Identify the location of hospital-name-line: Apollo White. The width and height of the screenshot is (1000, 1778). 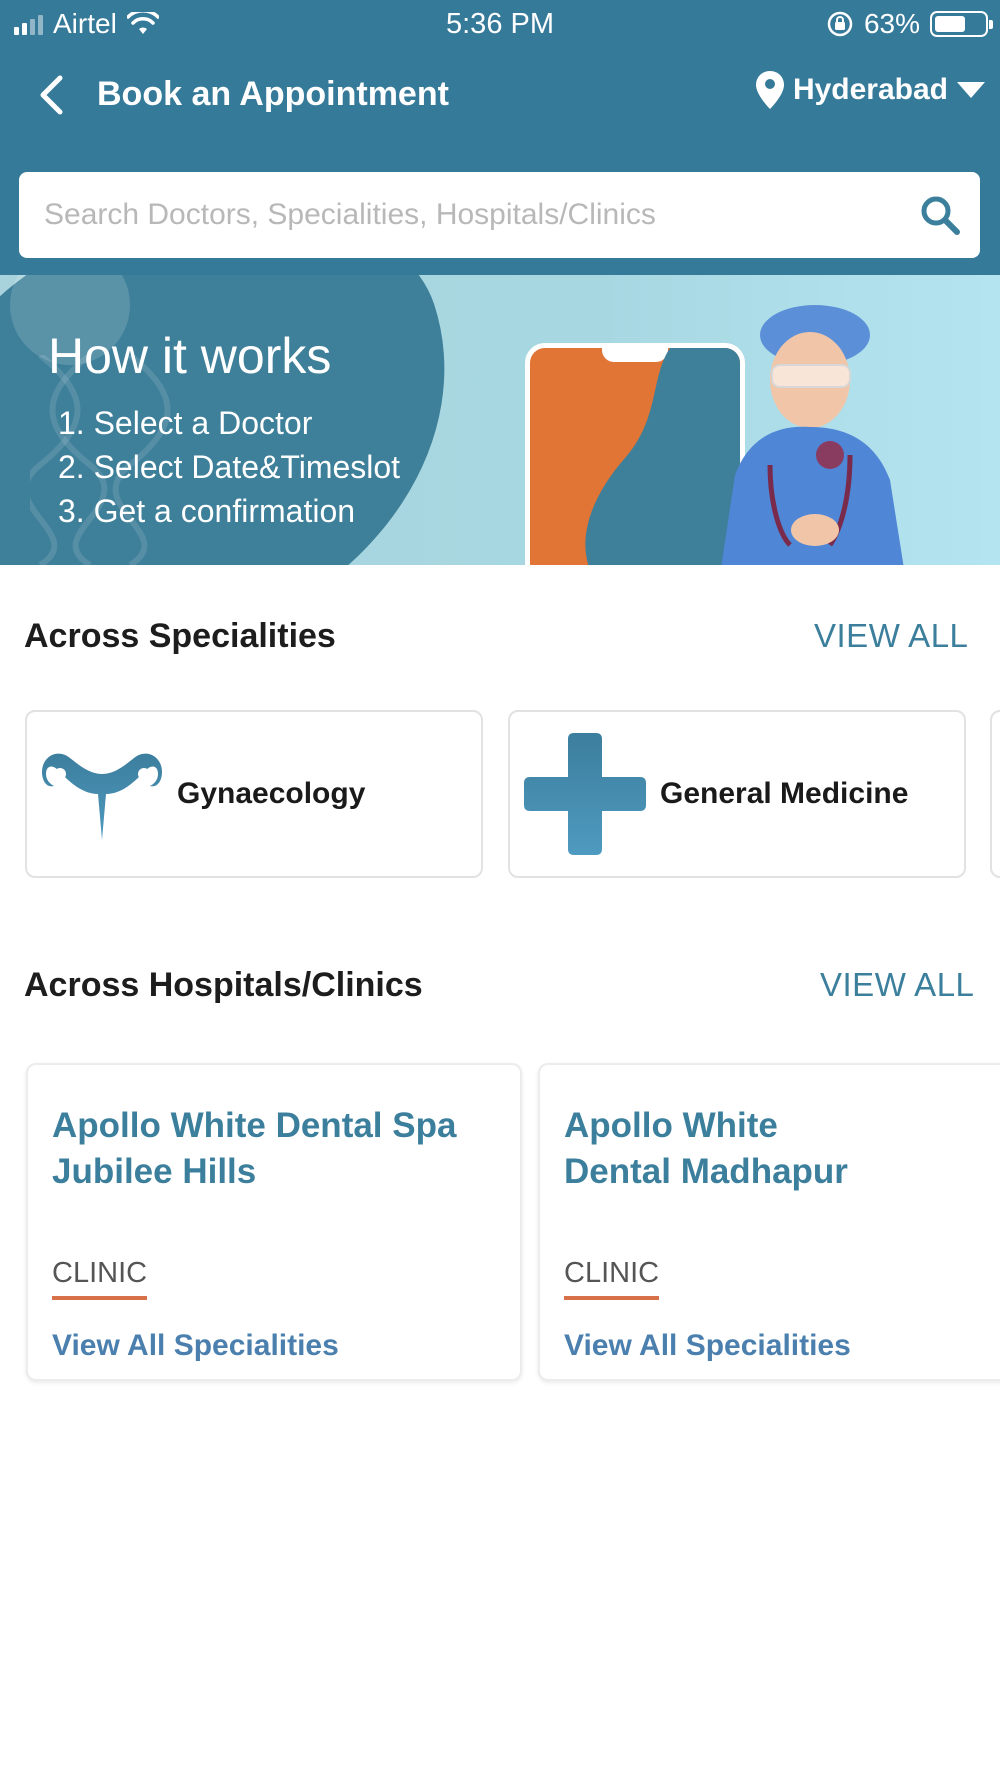
(671, 1125).